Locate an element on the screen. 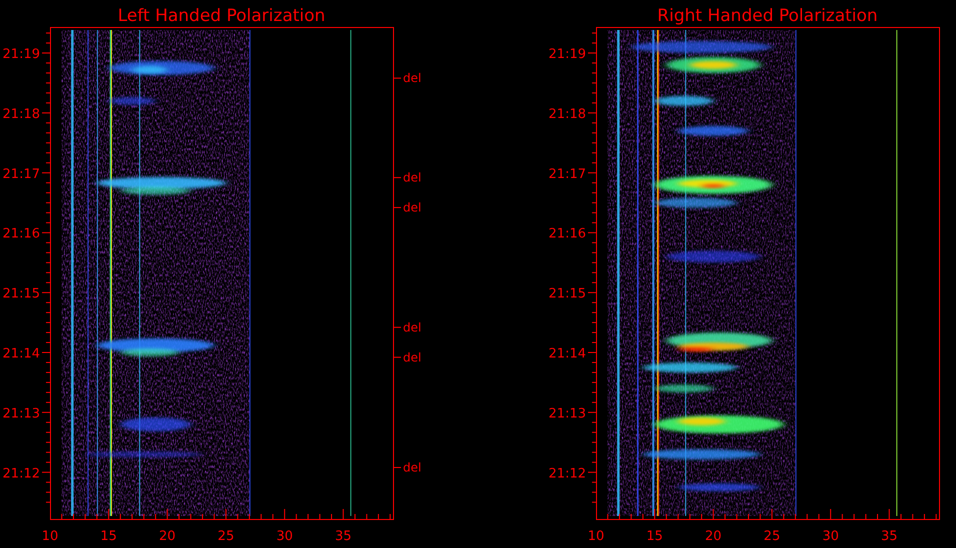 The image size is (956, 548). chart-title: Right Handed Polarization is located at coordinates (767, 16).